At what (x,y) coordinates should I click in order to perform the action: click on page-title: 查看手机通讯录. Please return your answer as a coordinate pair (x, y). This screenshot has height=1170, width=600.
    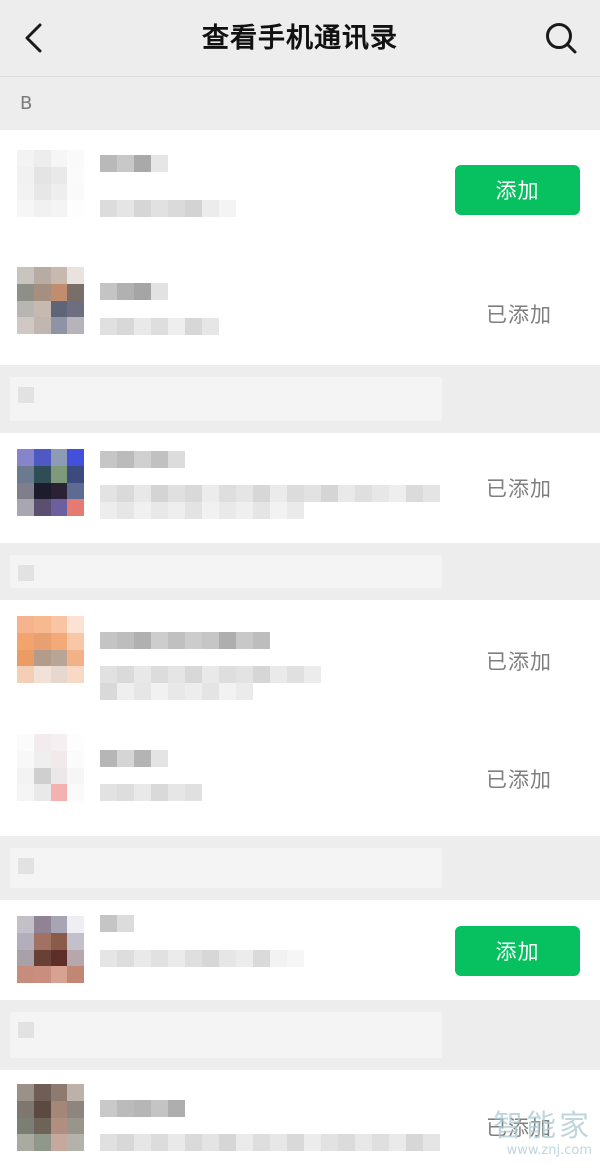
    Looking at the image, I should click on (300, 38).